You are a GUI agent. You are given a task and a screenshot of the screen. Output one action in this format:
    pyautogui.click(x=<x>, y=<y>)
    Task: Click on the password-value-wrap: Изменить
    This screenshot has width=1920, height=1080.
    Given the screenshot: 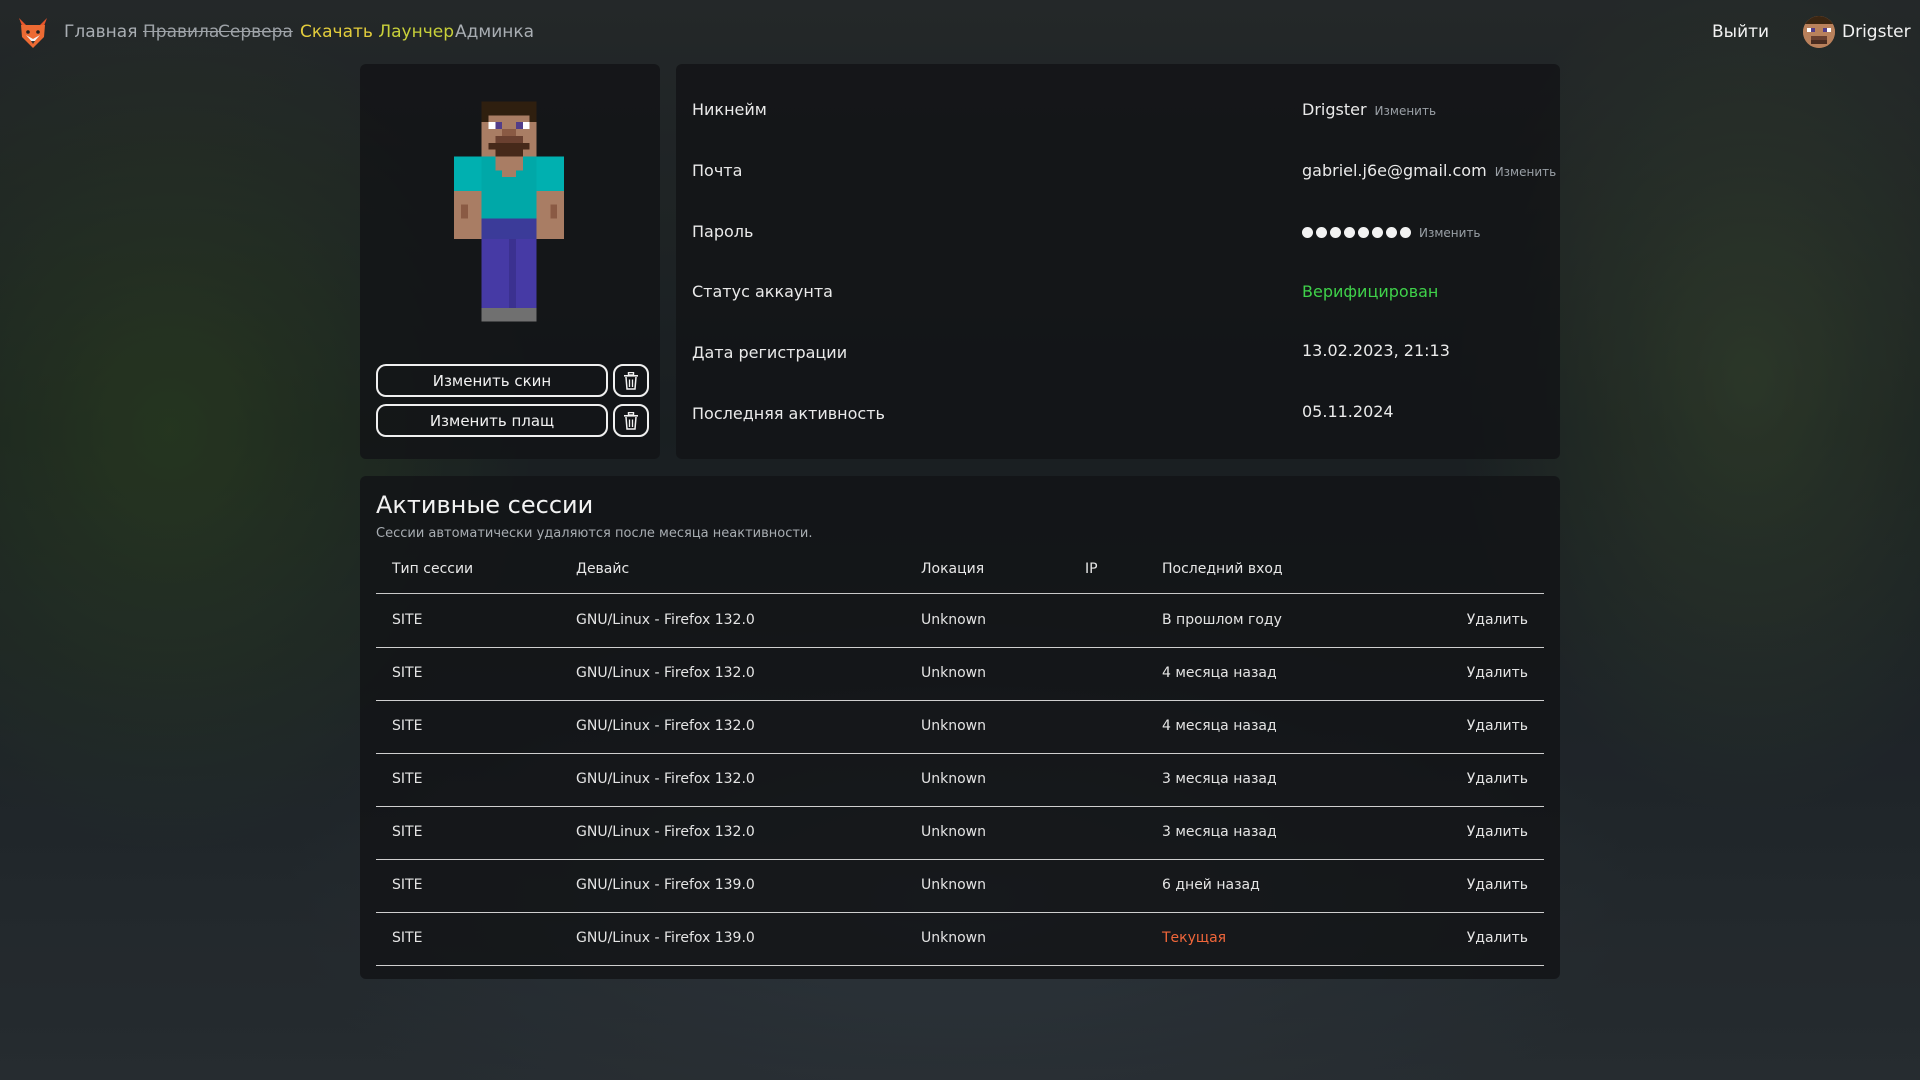 What is the action you would take?
    pyautogui.click(x=1391, y=231)
    